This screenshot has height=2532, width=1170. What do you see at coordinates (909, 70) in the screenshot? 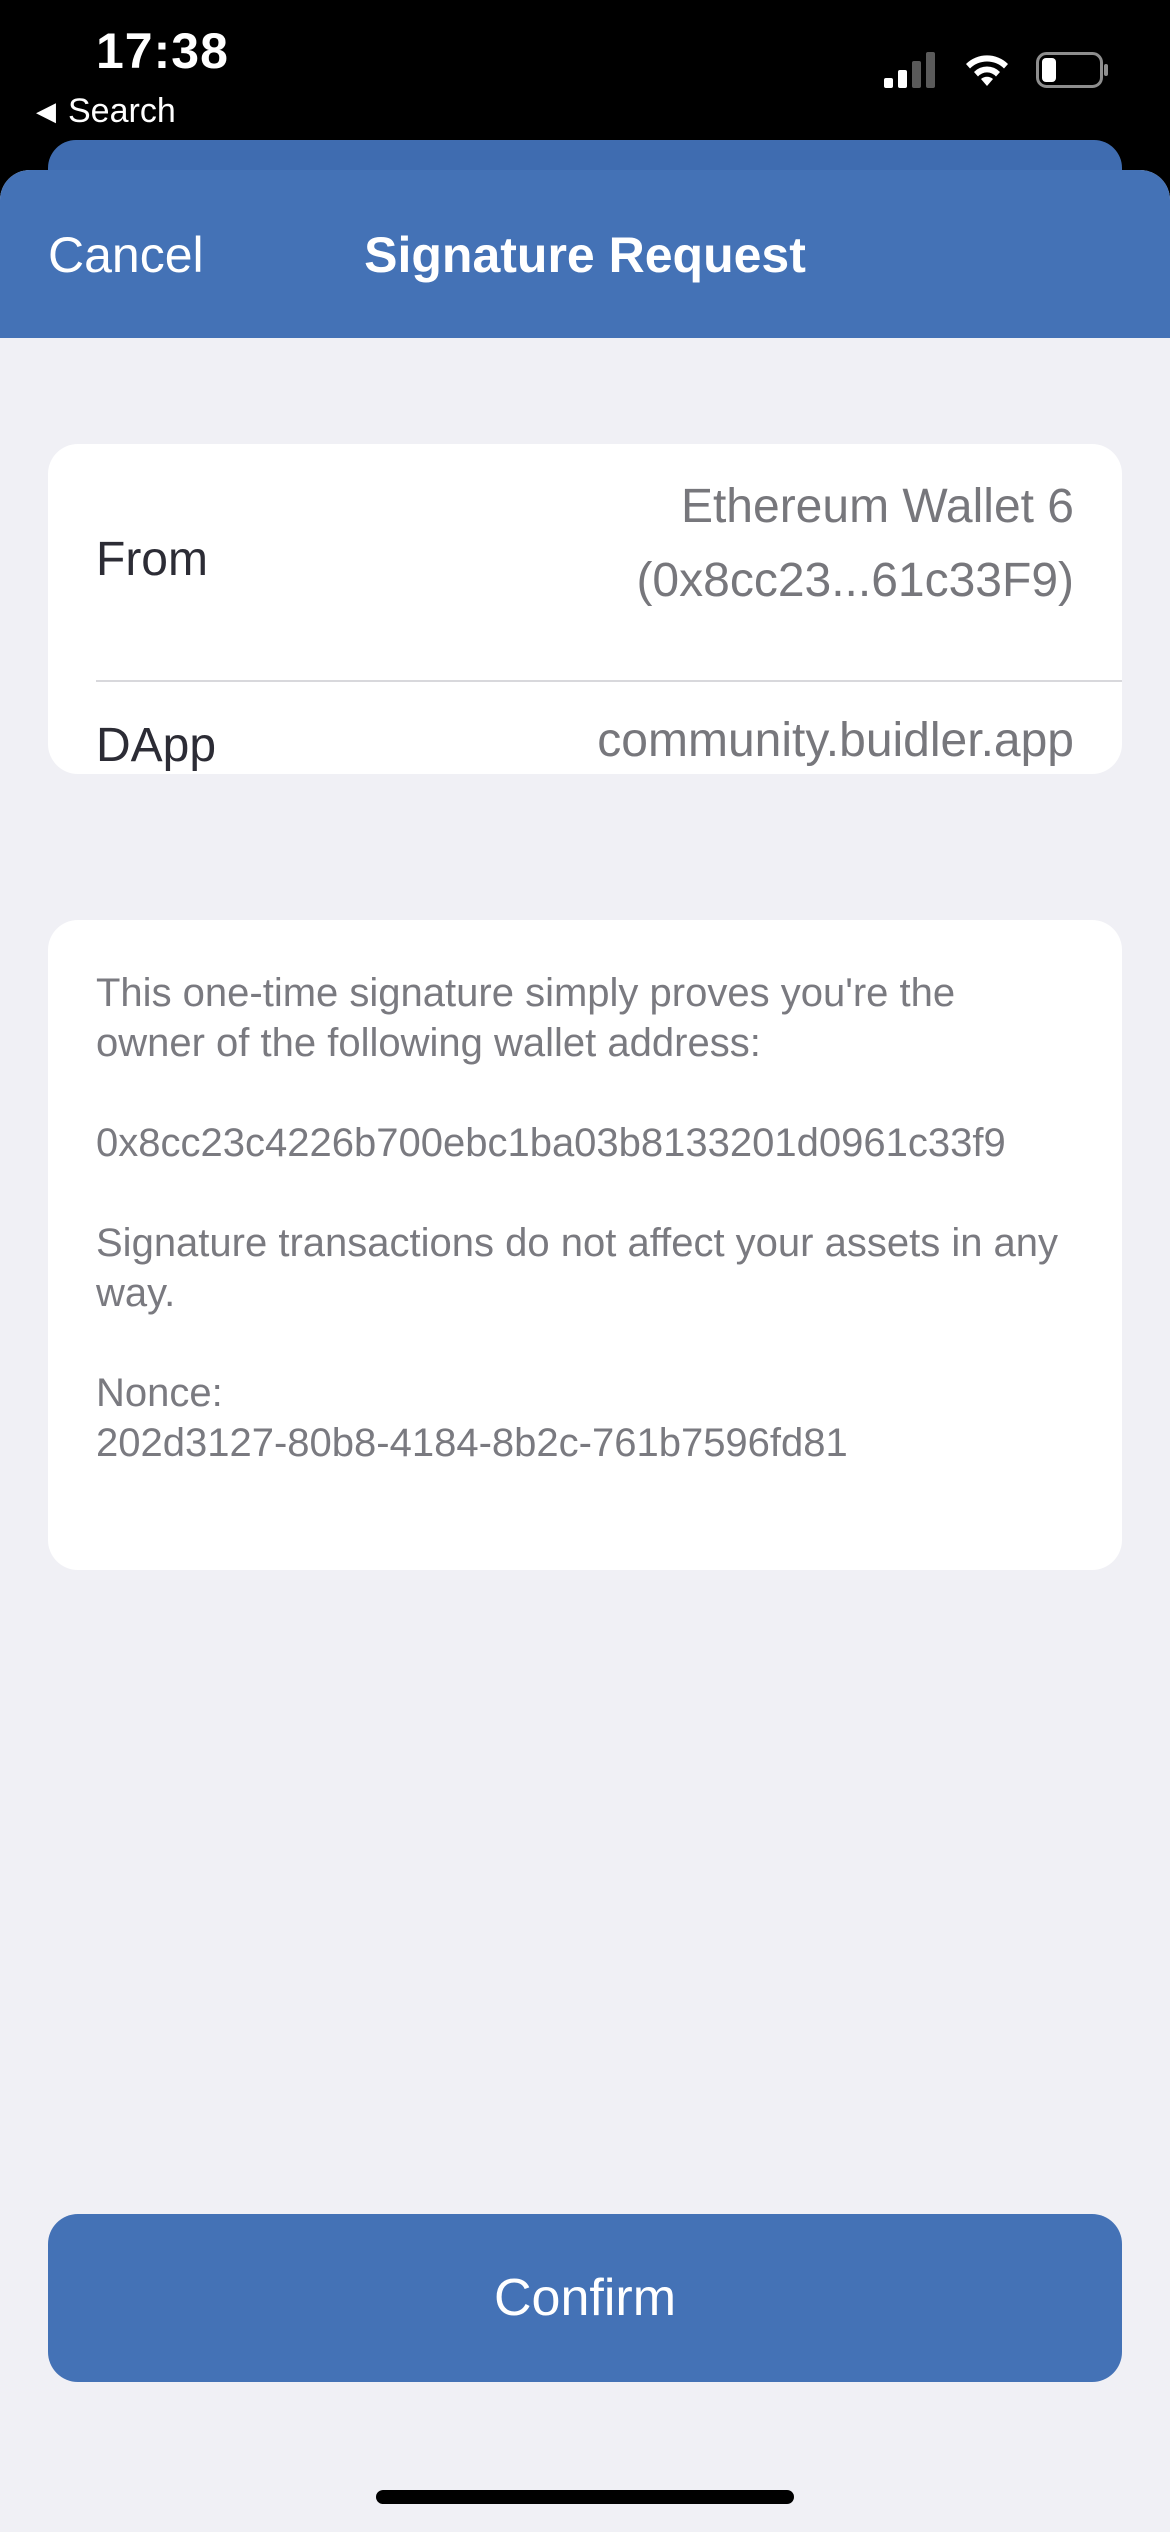
I see `cellular-signal-icon` at bounding box center [909, 70].